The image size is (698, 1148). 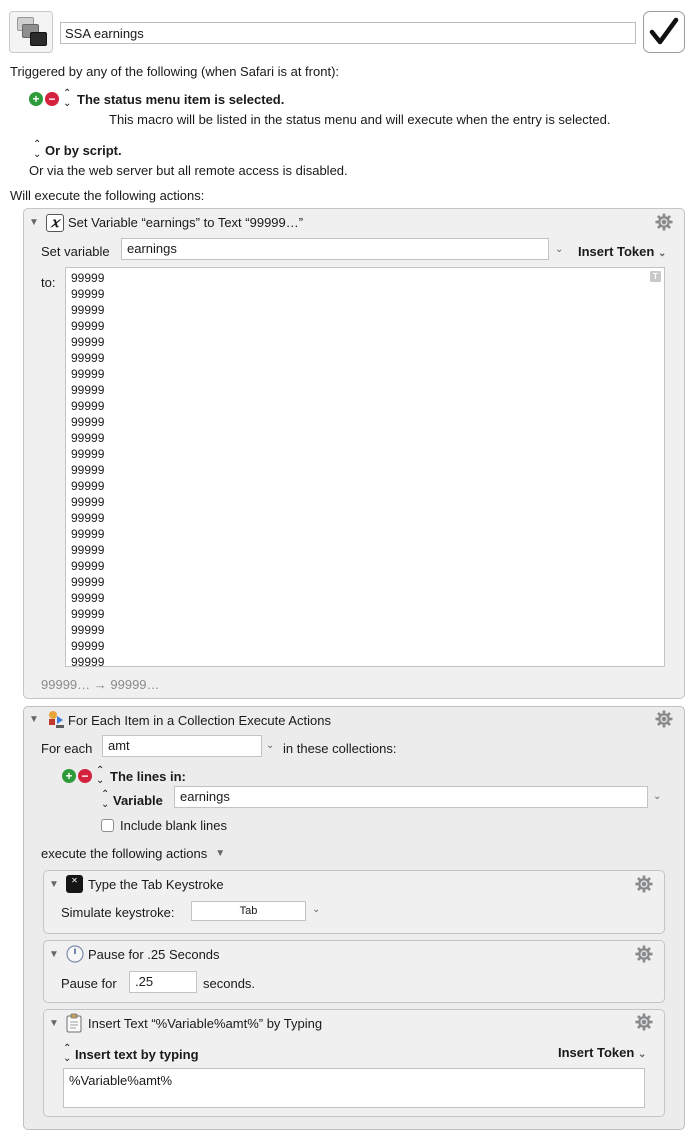 I want to click on source-type-select: Variable, so click(x=138, y=800).